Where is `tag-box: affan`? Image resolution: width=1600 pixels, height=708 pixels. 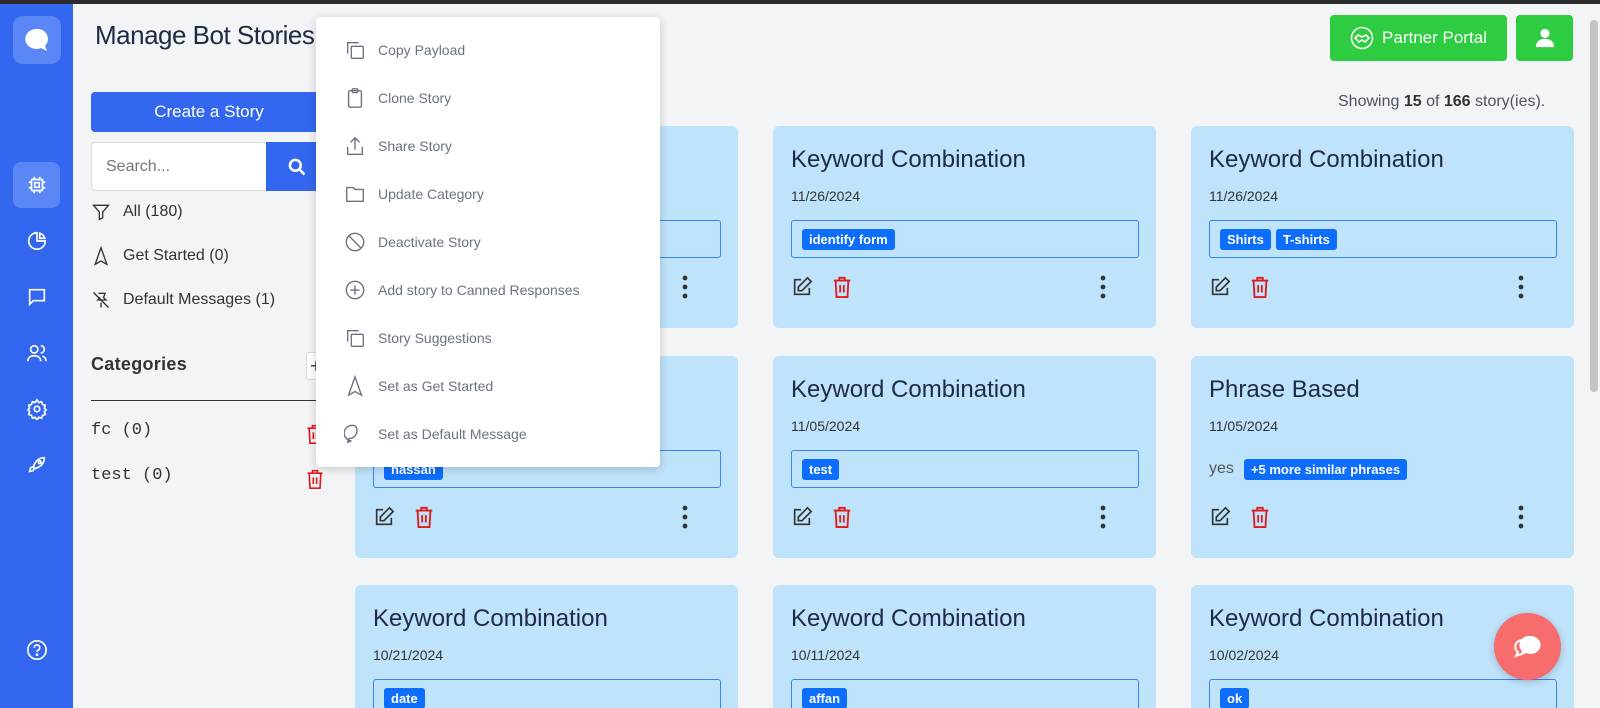
tag-box: affan is located at coordinates (965, 693).